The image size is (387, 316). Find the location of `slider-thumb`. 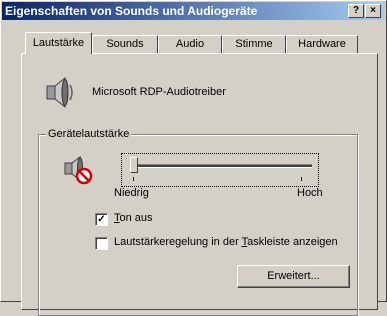

slider-thumb is located at coordinates (134, 165).